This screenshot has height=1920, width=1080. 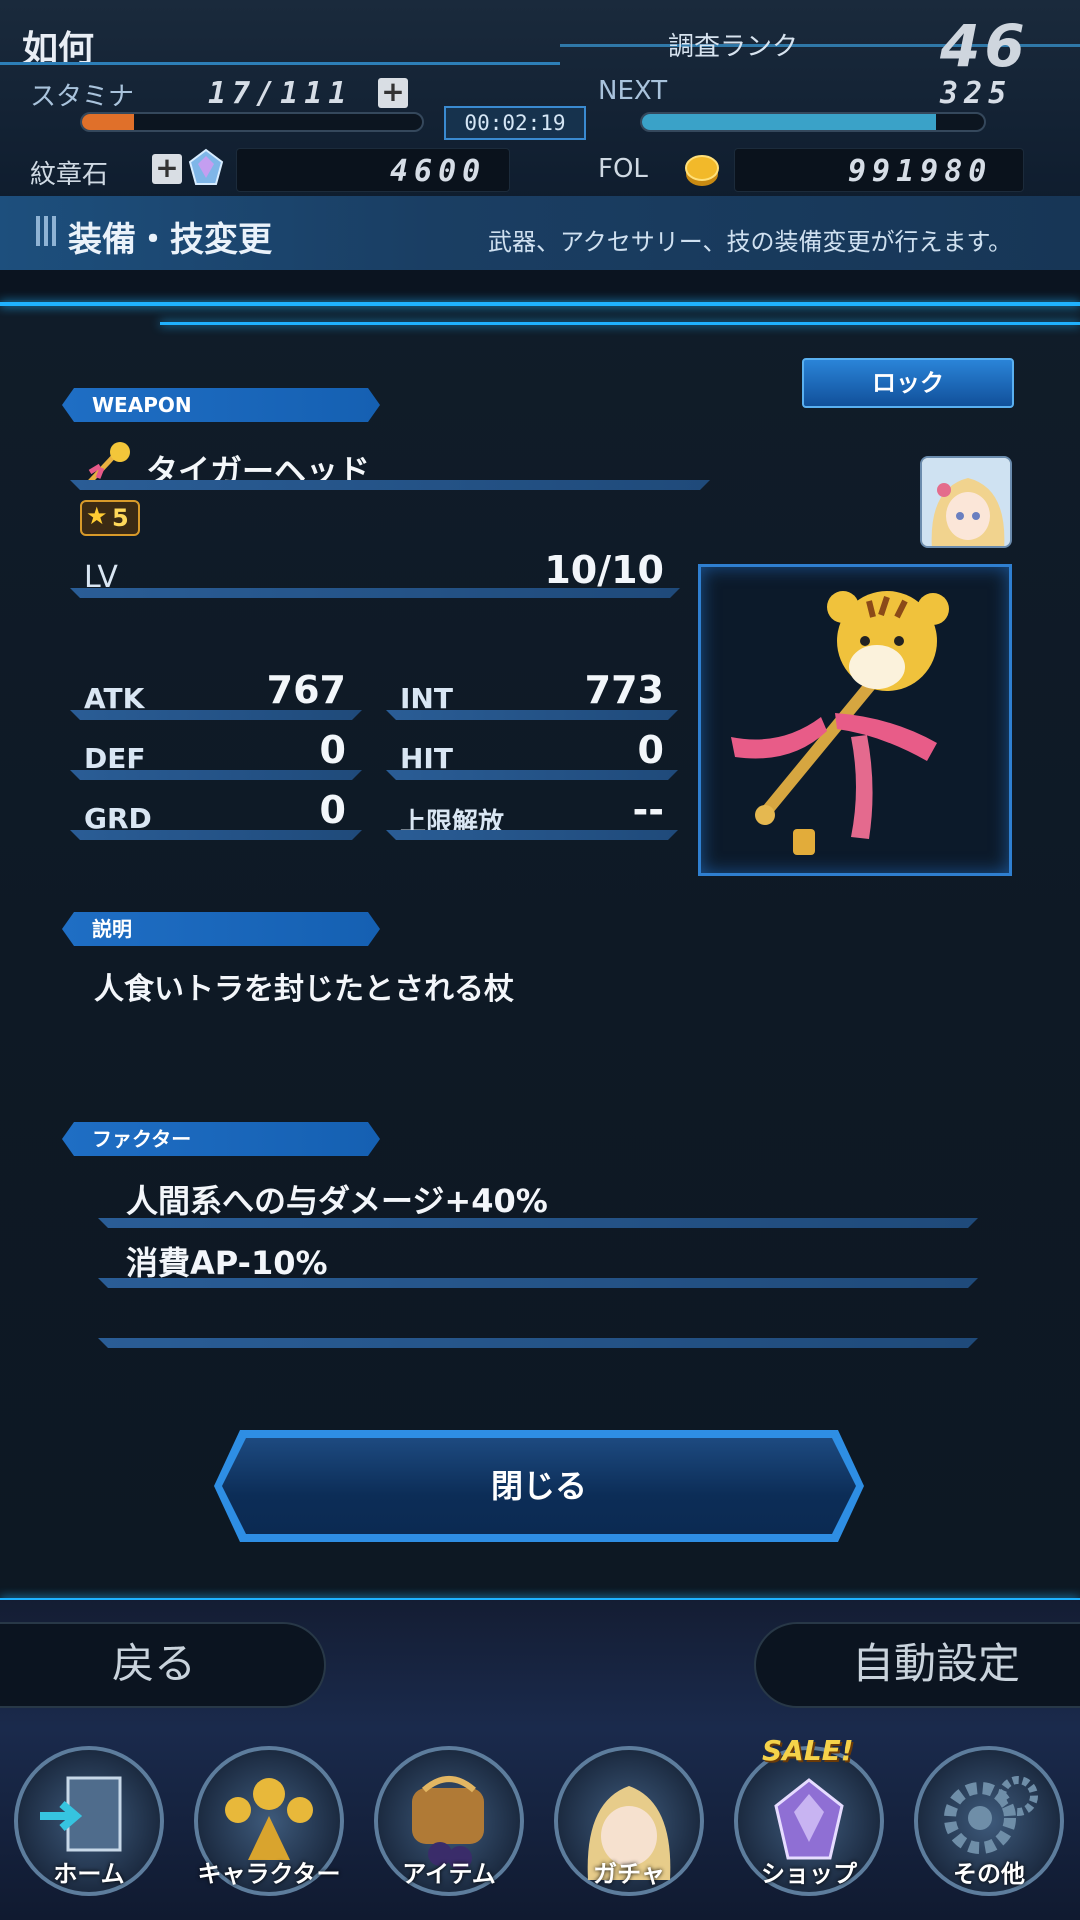 I want to click on auto-setting-button: 自動設定, so click(x=917, y=1665).